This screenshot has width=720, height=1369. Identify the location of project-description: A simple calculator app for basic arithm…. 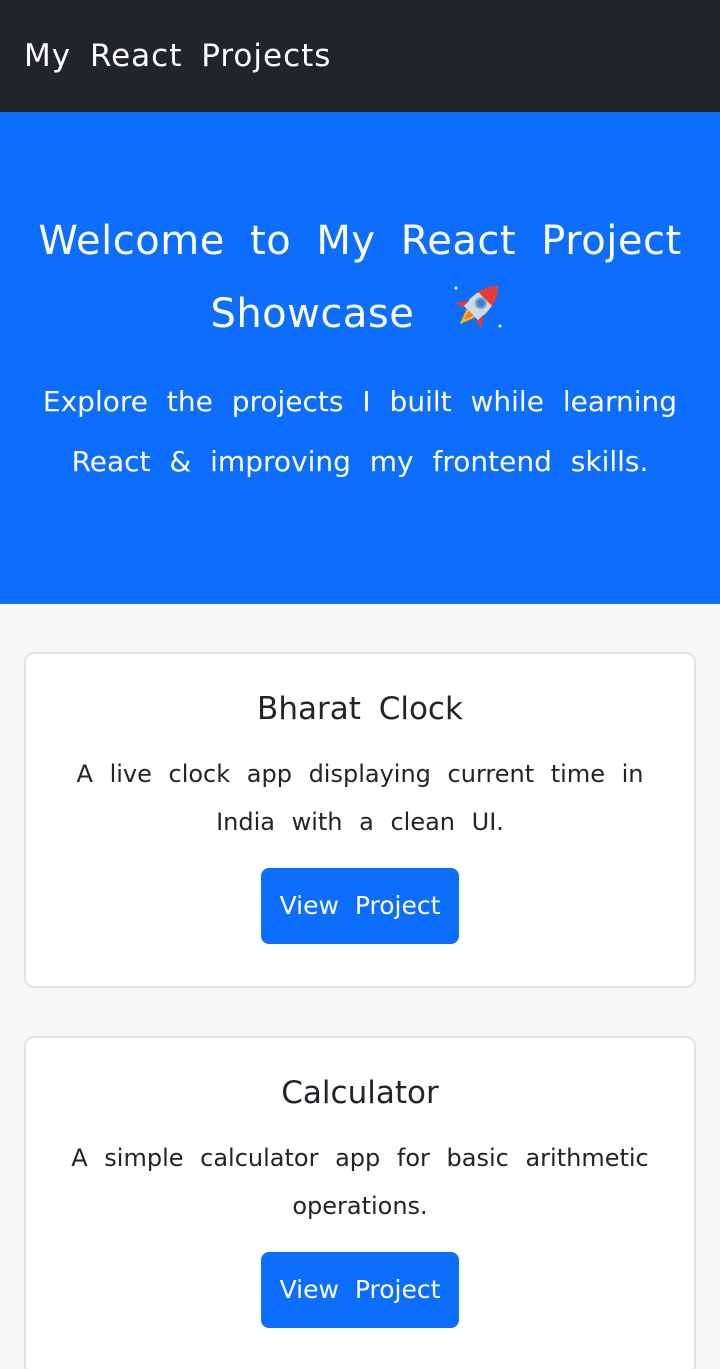
(360, 1182).